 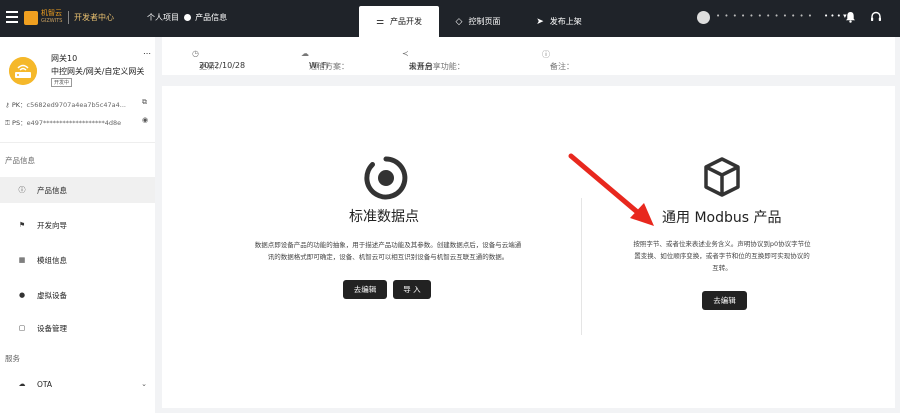 What do you see at coordinates (98, 71) in the screenshot?
I see `gateway-type: 中控网关/网关/自定义网关` at bounding box center [98, 71].